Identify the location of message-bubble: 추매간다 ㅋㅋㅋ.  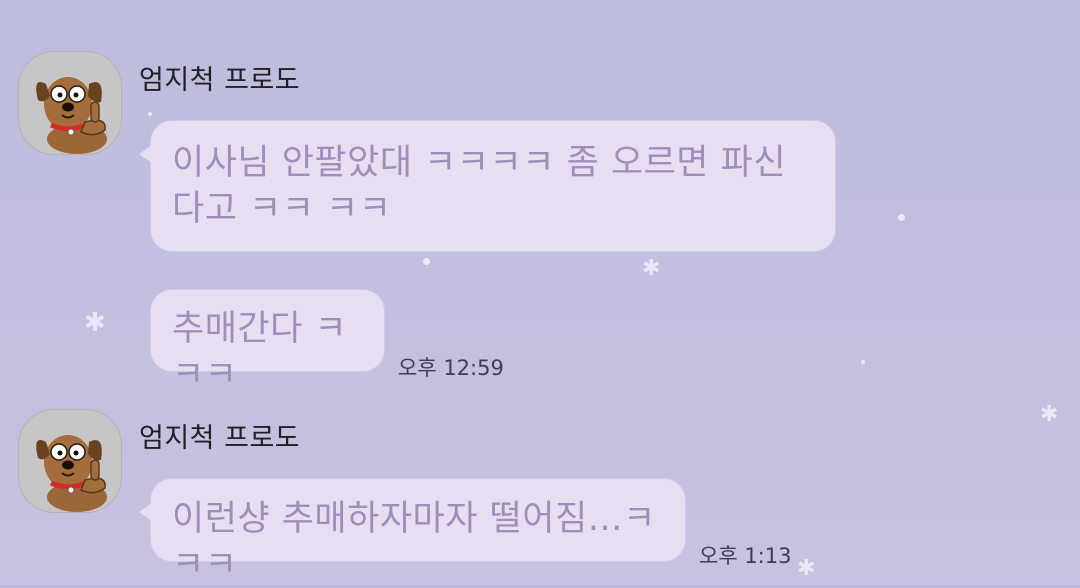
(267, 342).